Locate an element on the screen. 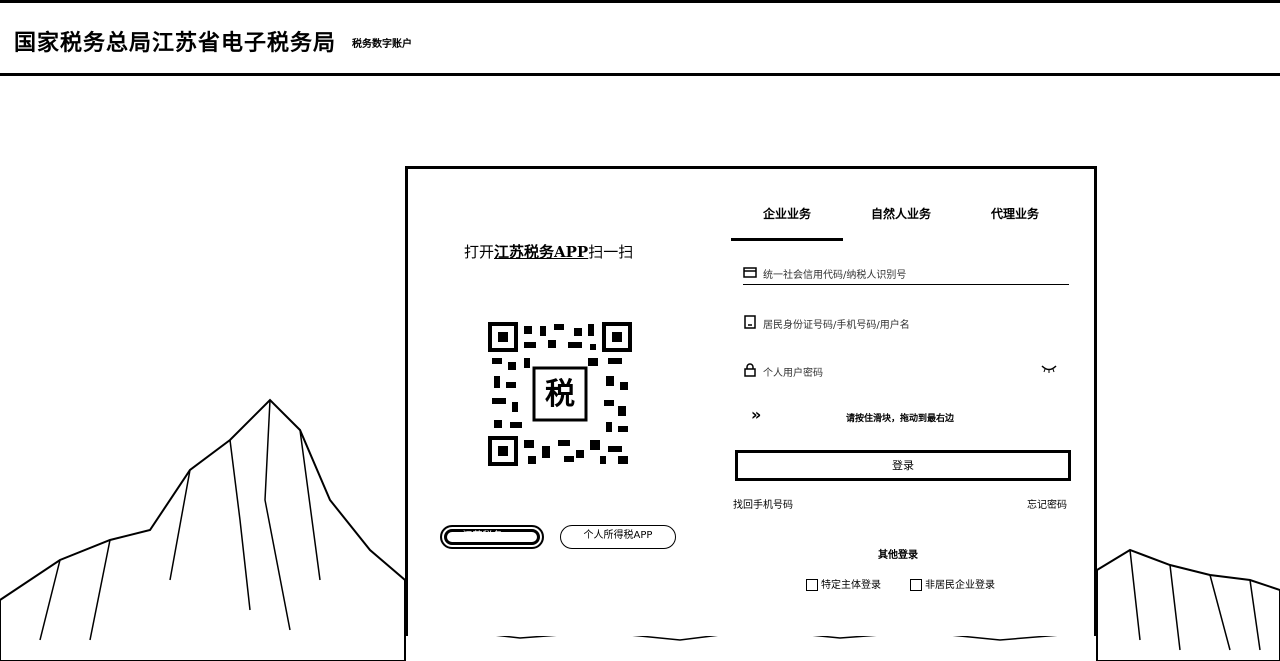 The width and height of the screenshot is (1280, 661). account-input: 居民身份证号码/手机号码/用户名 is located at coordinates (906, 324).